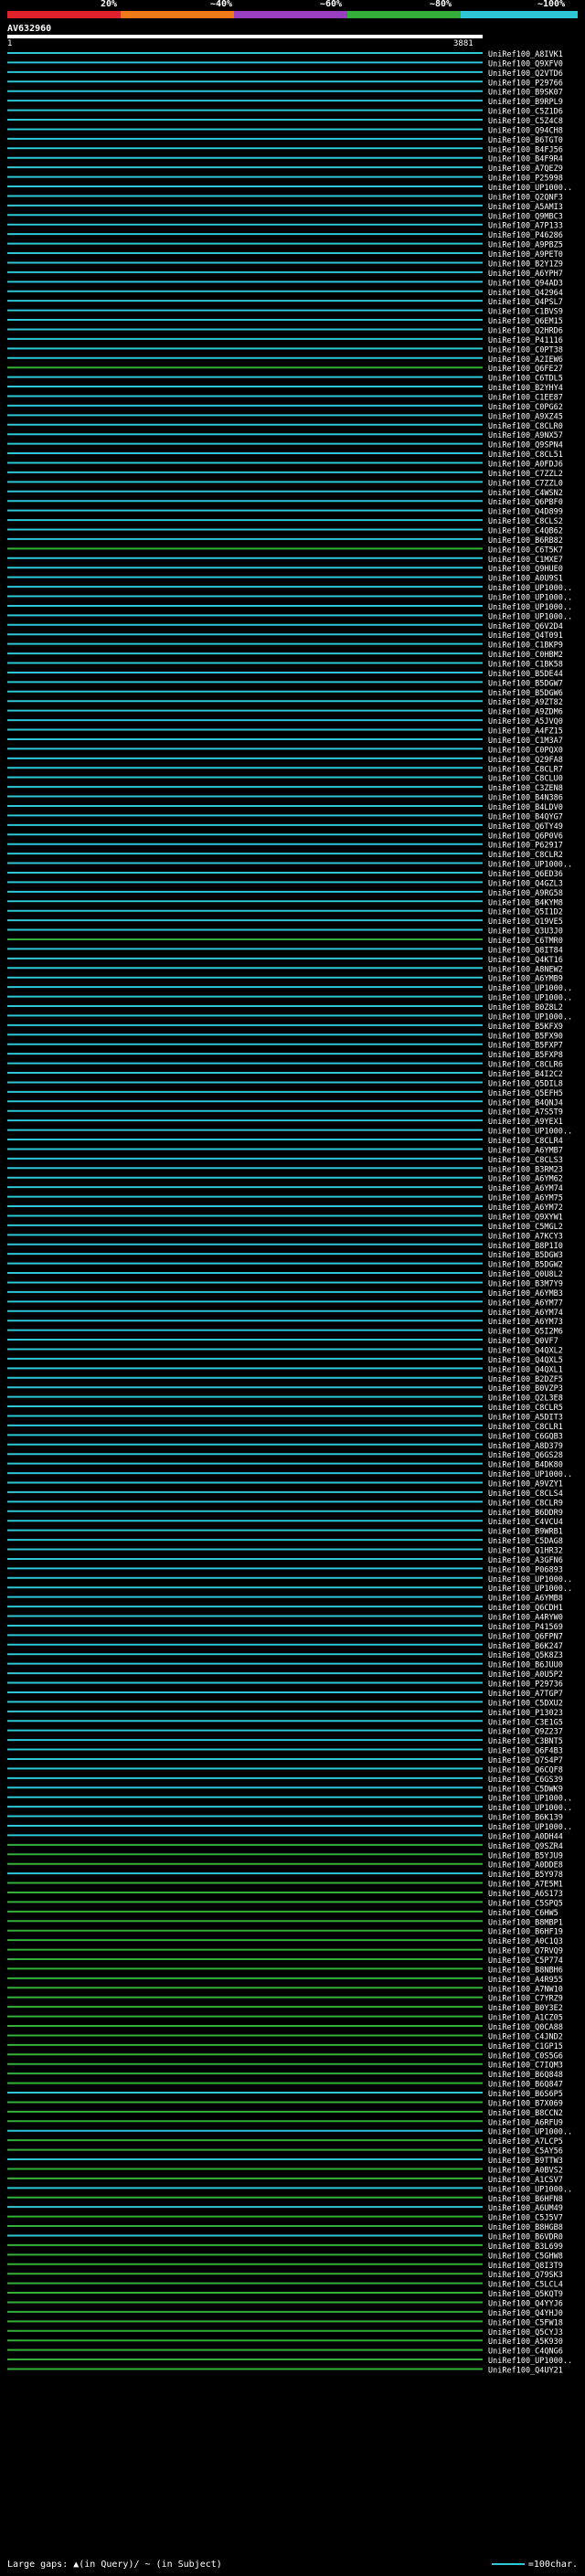 This screenshot has height=2576, width=585. Describe the element at coordinates (525, 149) in the screenshot. I see `hit-label: UniRef100_B4FJ56` at that location.